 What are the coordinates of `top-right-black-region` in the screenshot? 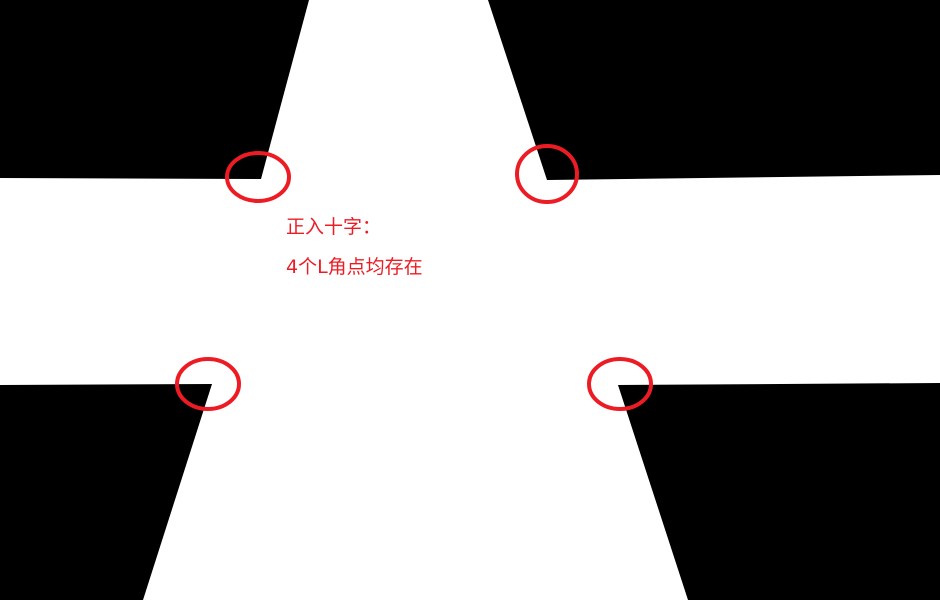 It's located at (714, 90).